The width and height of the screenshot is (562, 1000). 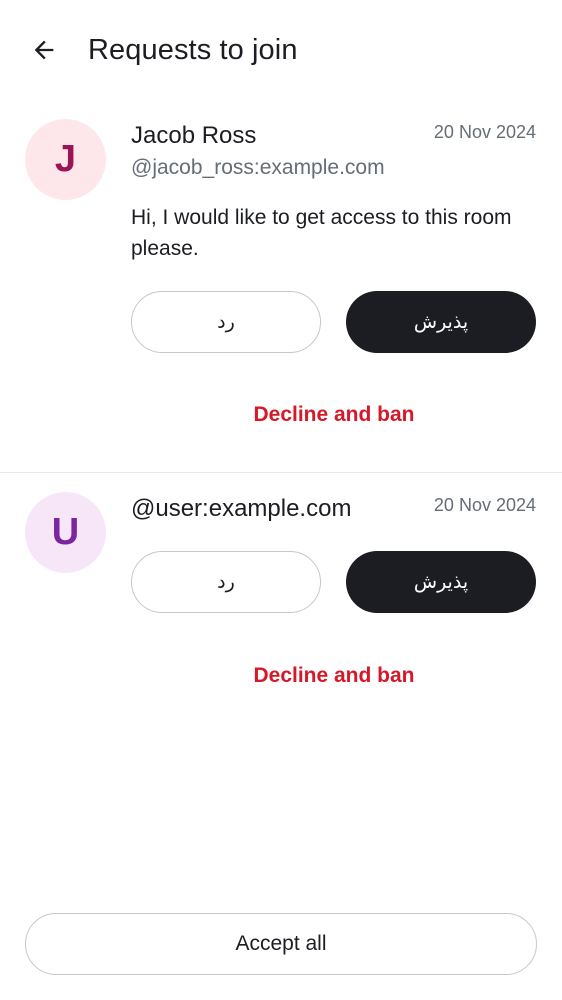 I want to click on bottom-action-bar: Accept all, so click(x=281, y=944).